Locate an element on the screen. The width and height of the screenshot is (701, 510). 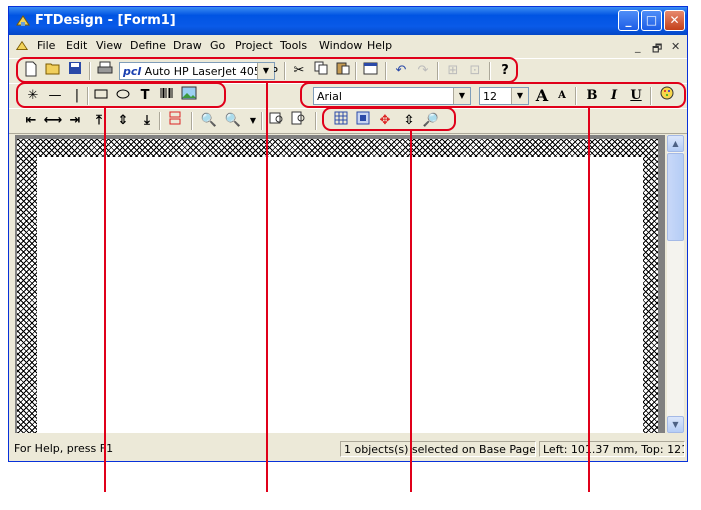
preview-zoom-icon is located at coordinates (299, 121).